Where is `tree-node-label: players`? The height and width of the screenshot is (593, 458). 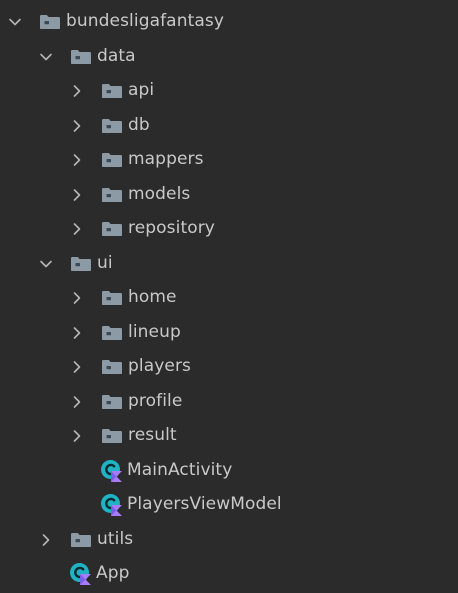
tree-node-label: players is located at coordinates (159, 366).